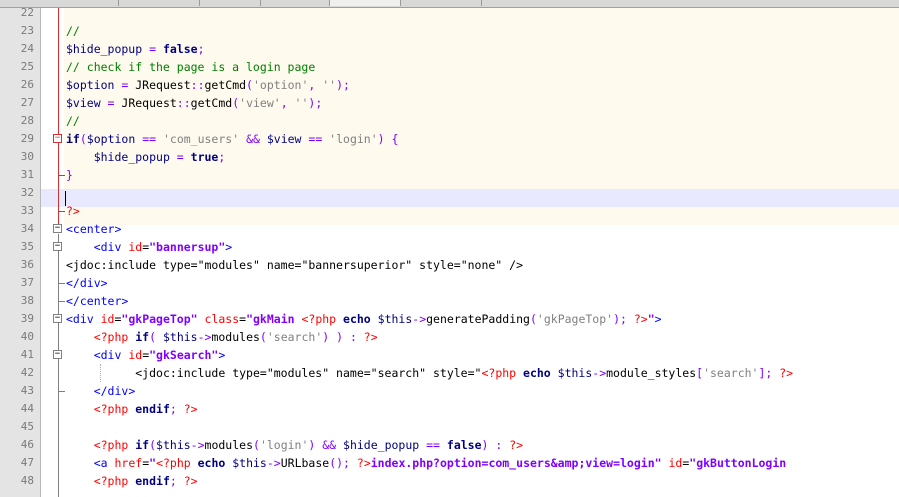  I want to click on code-token: <?php, so click(502, 373).